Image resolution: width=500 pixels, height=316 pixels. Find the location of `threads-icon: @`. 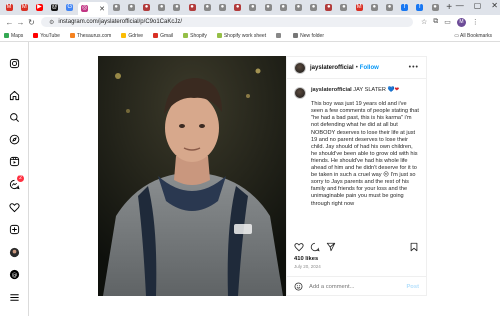

threads-icon: @ is located at coordinates (14, 274).